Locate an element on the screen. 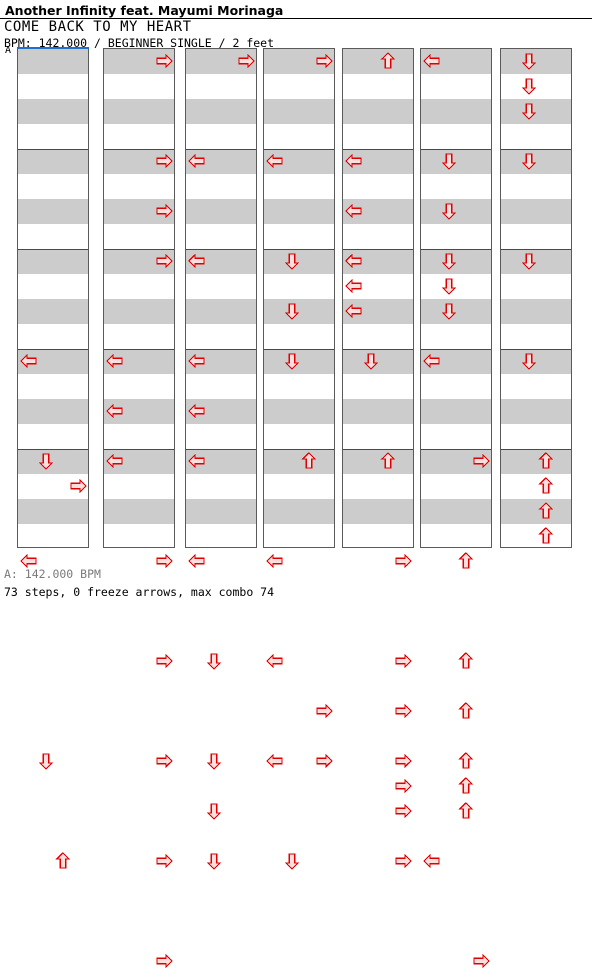 This screenshot has width=592, height=971. footer-stats: 73 steps, 0 freeze arrows, max combo 74 is located at coordinates (139, 592).